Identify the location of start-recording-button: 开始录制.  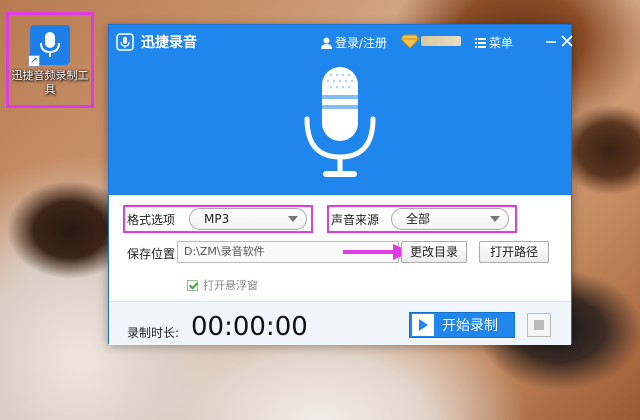
(462, 325).